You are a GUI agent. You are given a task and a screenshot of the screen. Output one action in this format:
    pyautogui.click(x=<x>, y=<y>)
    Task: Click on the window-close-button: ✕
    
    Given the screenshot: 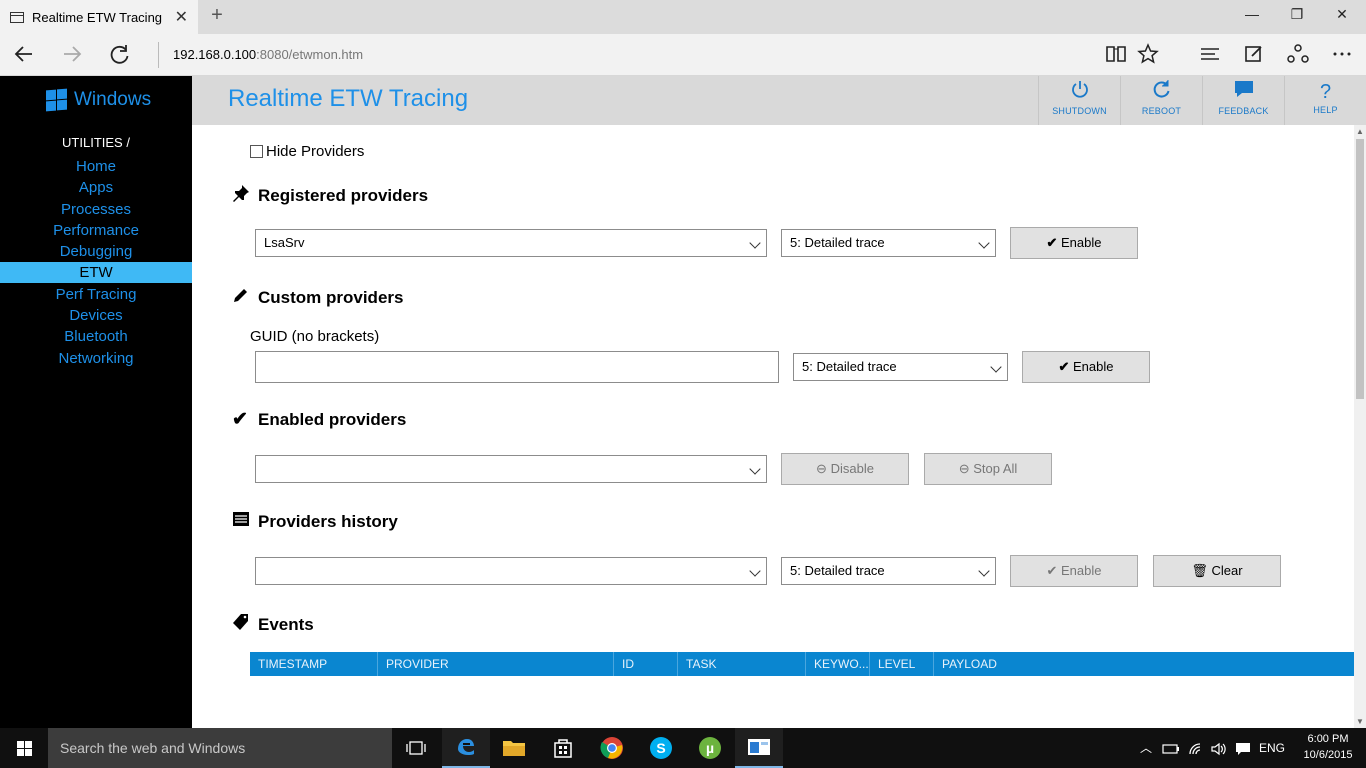 What is the action you would take?
    pyautogui.click(x=1342, y=14)
    